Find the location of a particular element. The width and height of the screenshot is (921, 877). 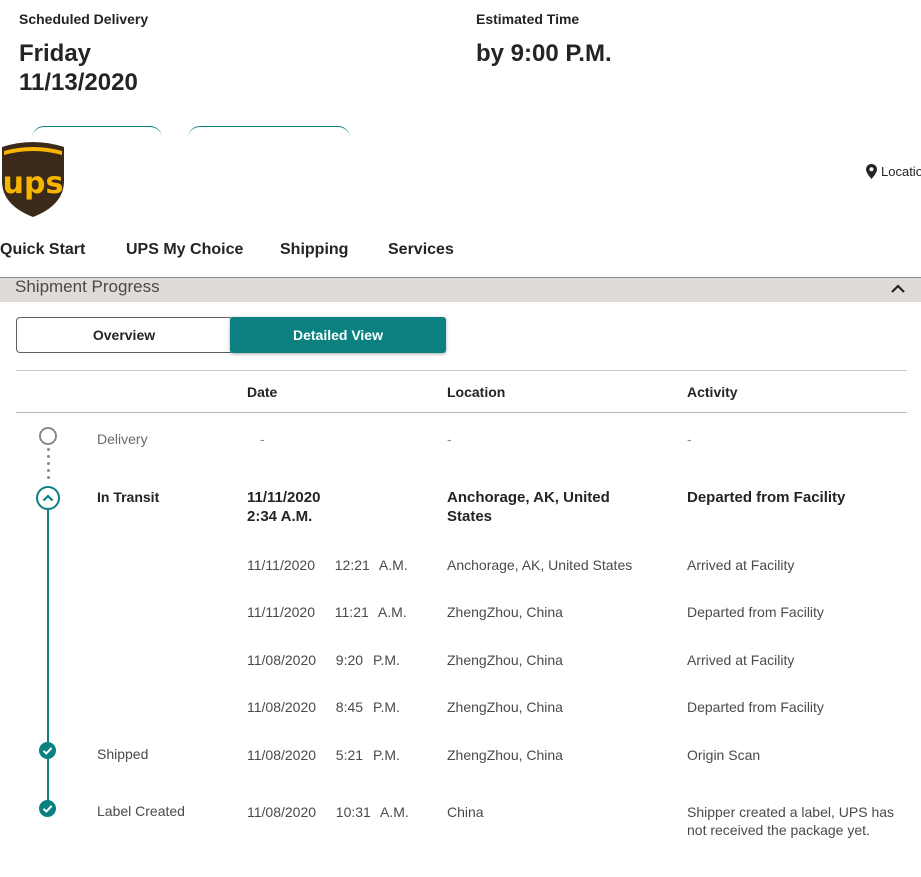

row-2-activity: Departed from Facility is located at coordinates (755, 612).